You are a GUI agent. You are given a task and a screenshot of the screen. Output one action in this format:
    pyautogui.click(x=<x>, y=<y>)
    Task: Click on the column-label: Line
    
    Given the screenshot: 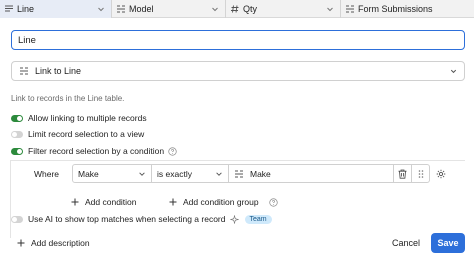 What is the action you would take?
    pyautogui.click(x=26, y=9)
    